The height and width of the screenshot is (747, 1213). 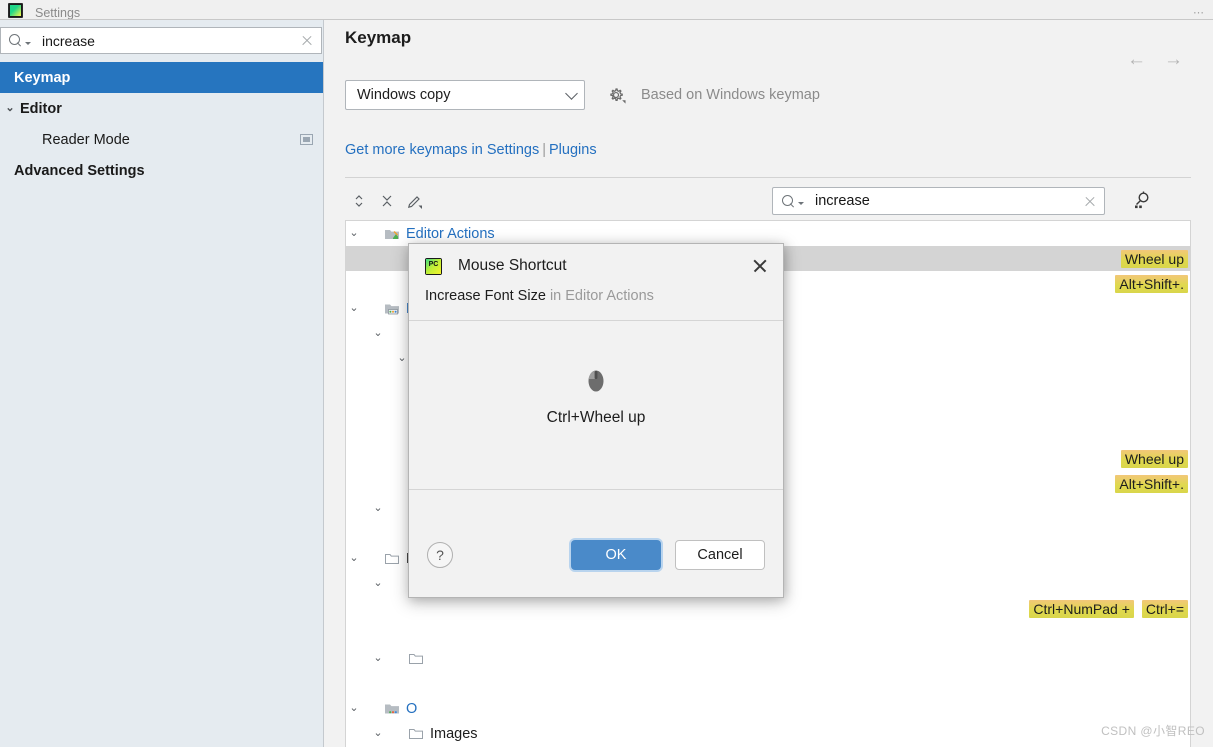 I want to click on dialog-shortcut-text: Ctrl+Wheel up, so click(x=596, y=417).